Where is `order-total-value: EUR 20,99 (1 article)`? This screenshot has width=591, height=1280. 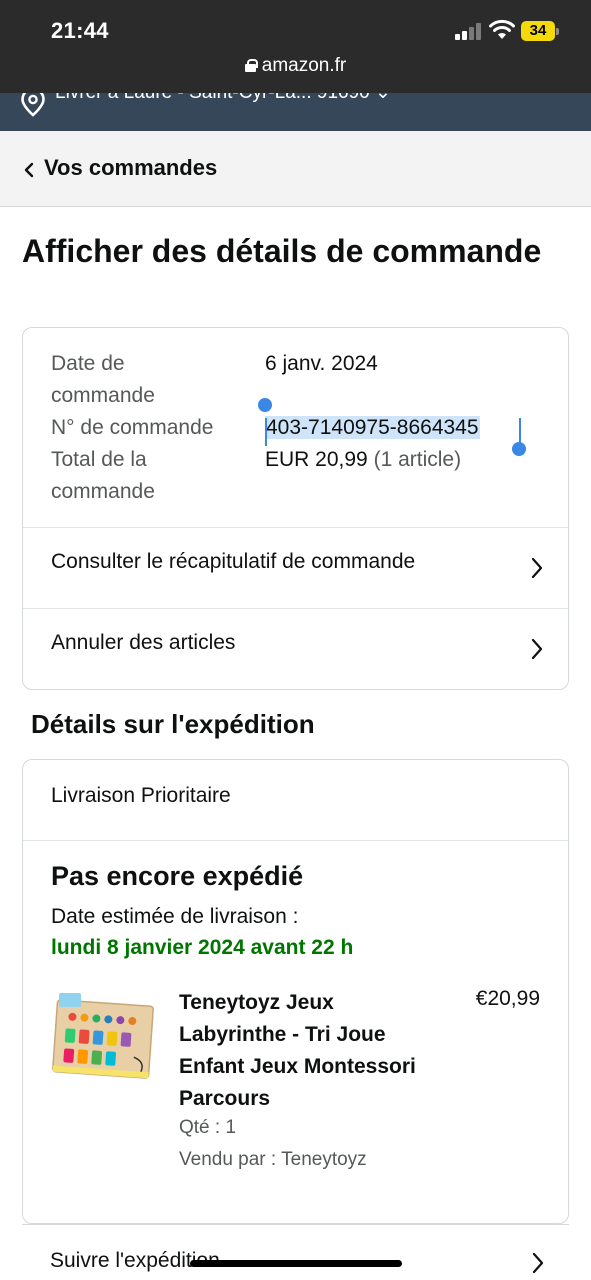
order-total-value: EUR 20,99 (1 article) is located at coordinates (363, 460).